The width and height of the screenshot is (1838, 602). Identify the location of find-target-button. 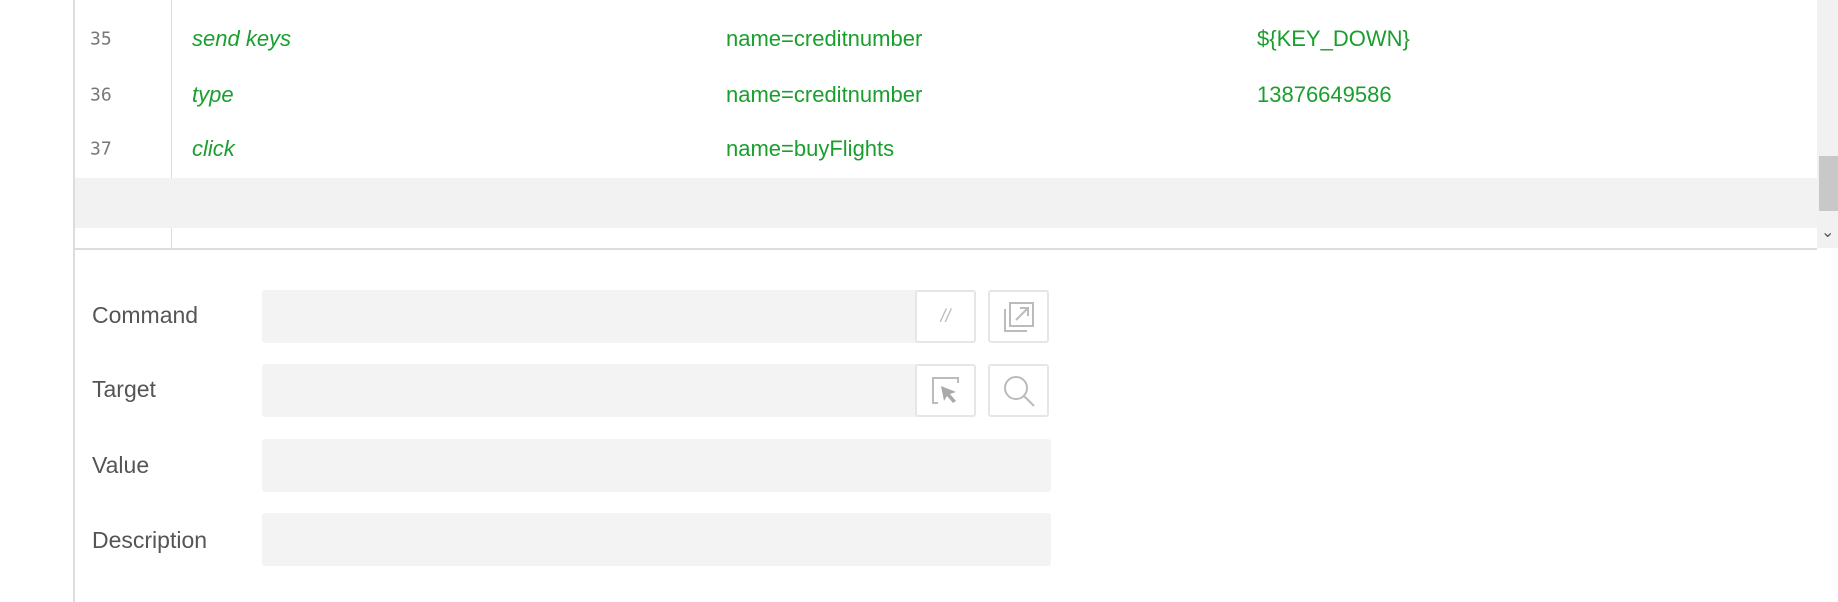
(1018, 390).